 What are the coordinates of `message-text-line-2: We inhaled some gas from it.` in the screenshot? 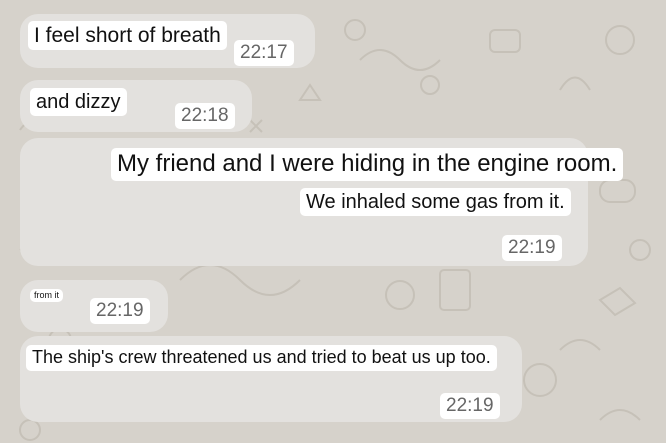 It's located at (435, 202).